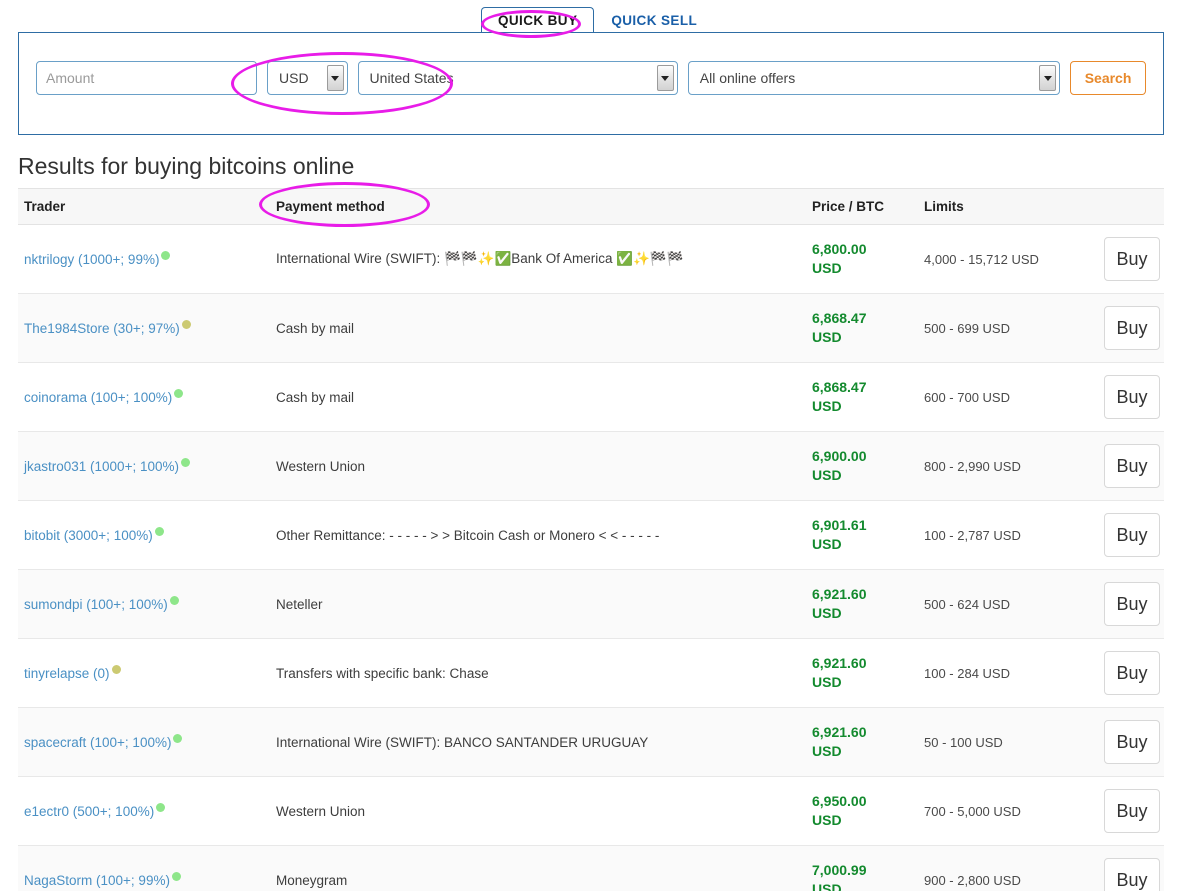 Image resolution: width=1182 pixels, height=891 pixels. I want to click on cell-price: 6,900.00 USD, so click(868, 466).